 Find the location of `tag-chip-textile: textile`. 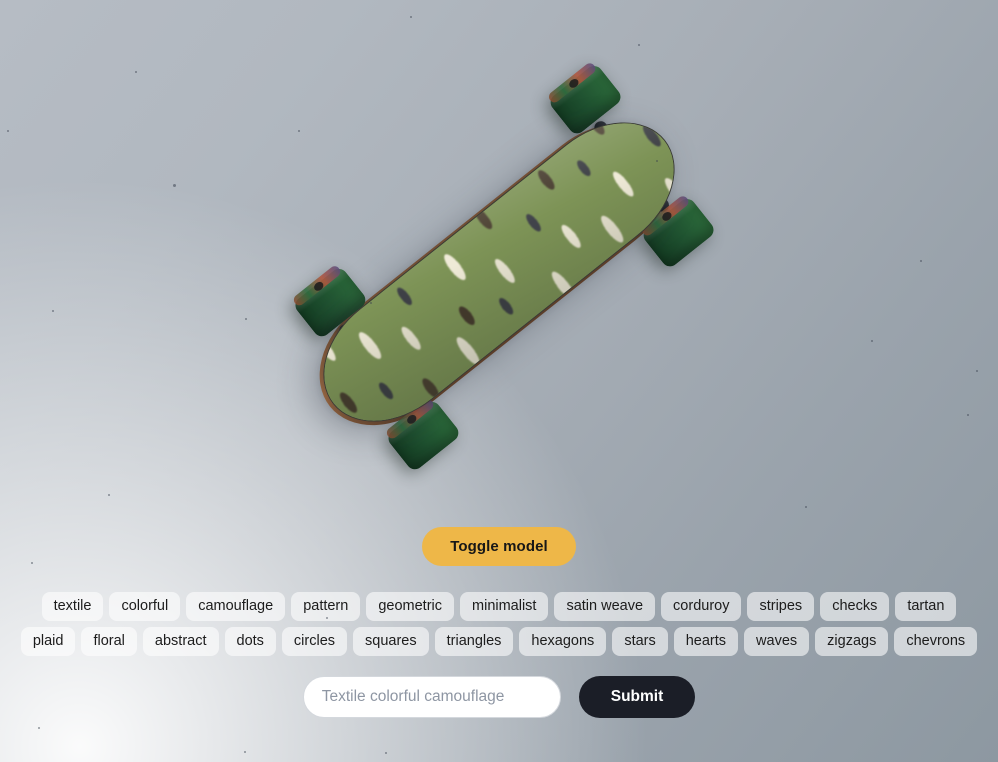

tag-chip-textile: textile is located at coordinates (72, 606).